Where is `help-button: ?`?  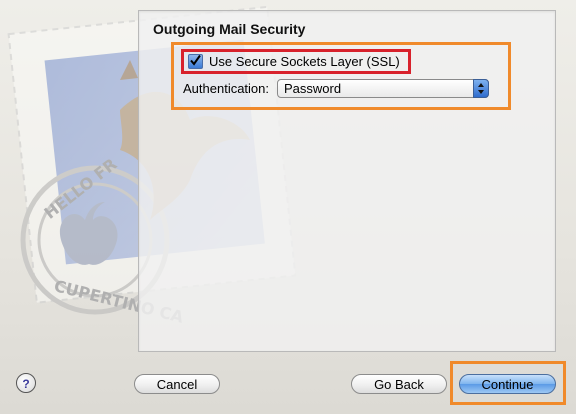 help-button: ? is located at coordinates (26, 383).